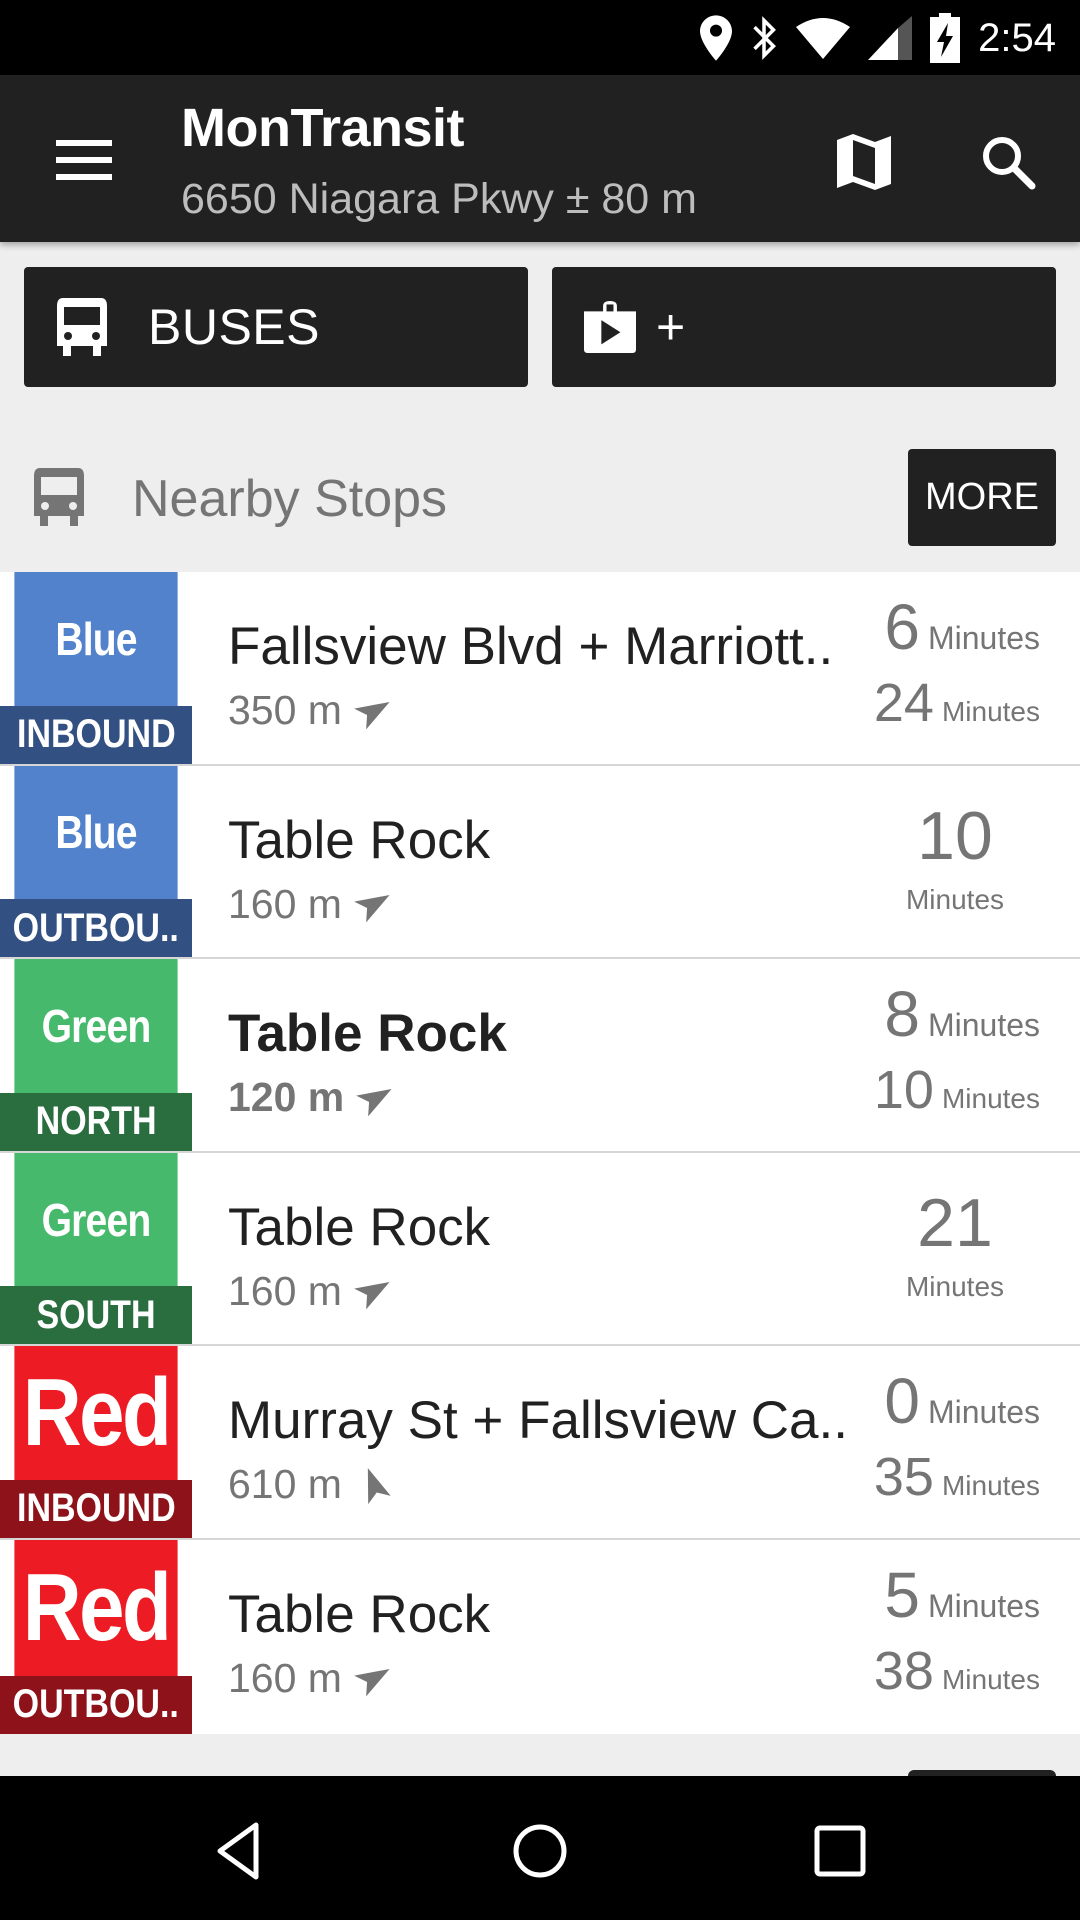  What do you see at coordinates (240, 1851) in the screenshot?
I see `back-button` at bounding box center [240, 1851].